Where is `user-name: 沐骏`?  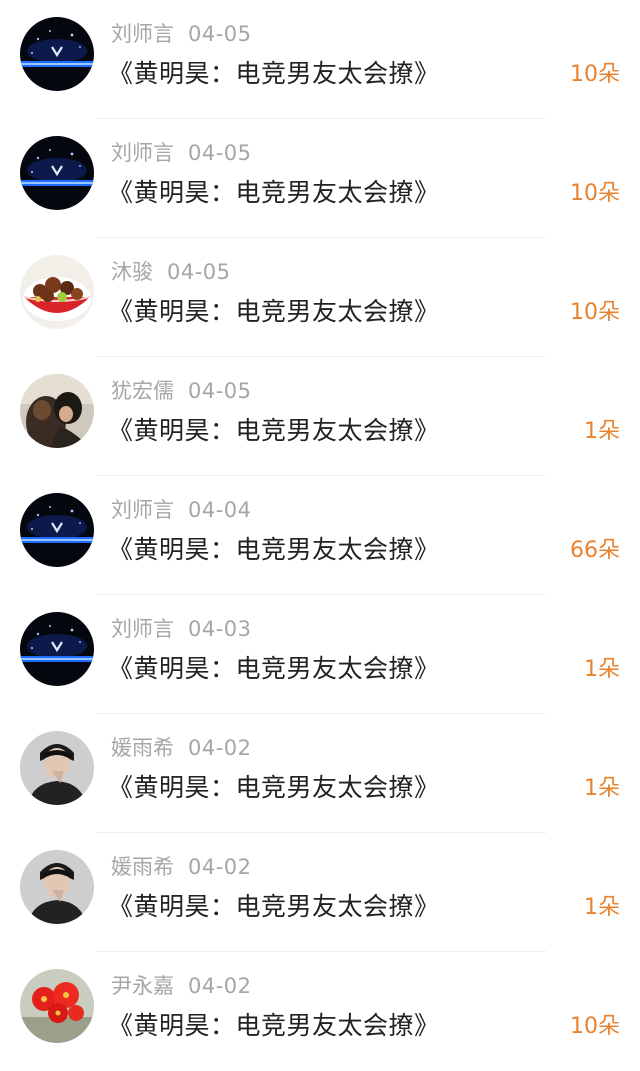 user-name: 沐骏 is located at coordinates (132, 272).